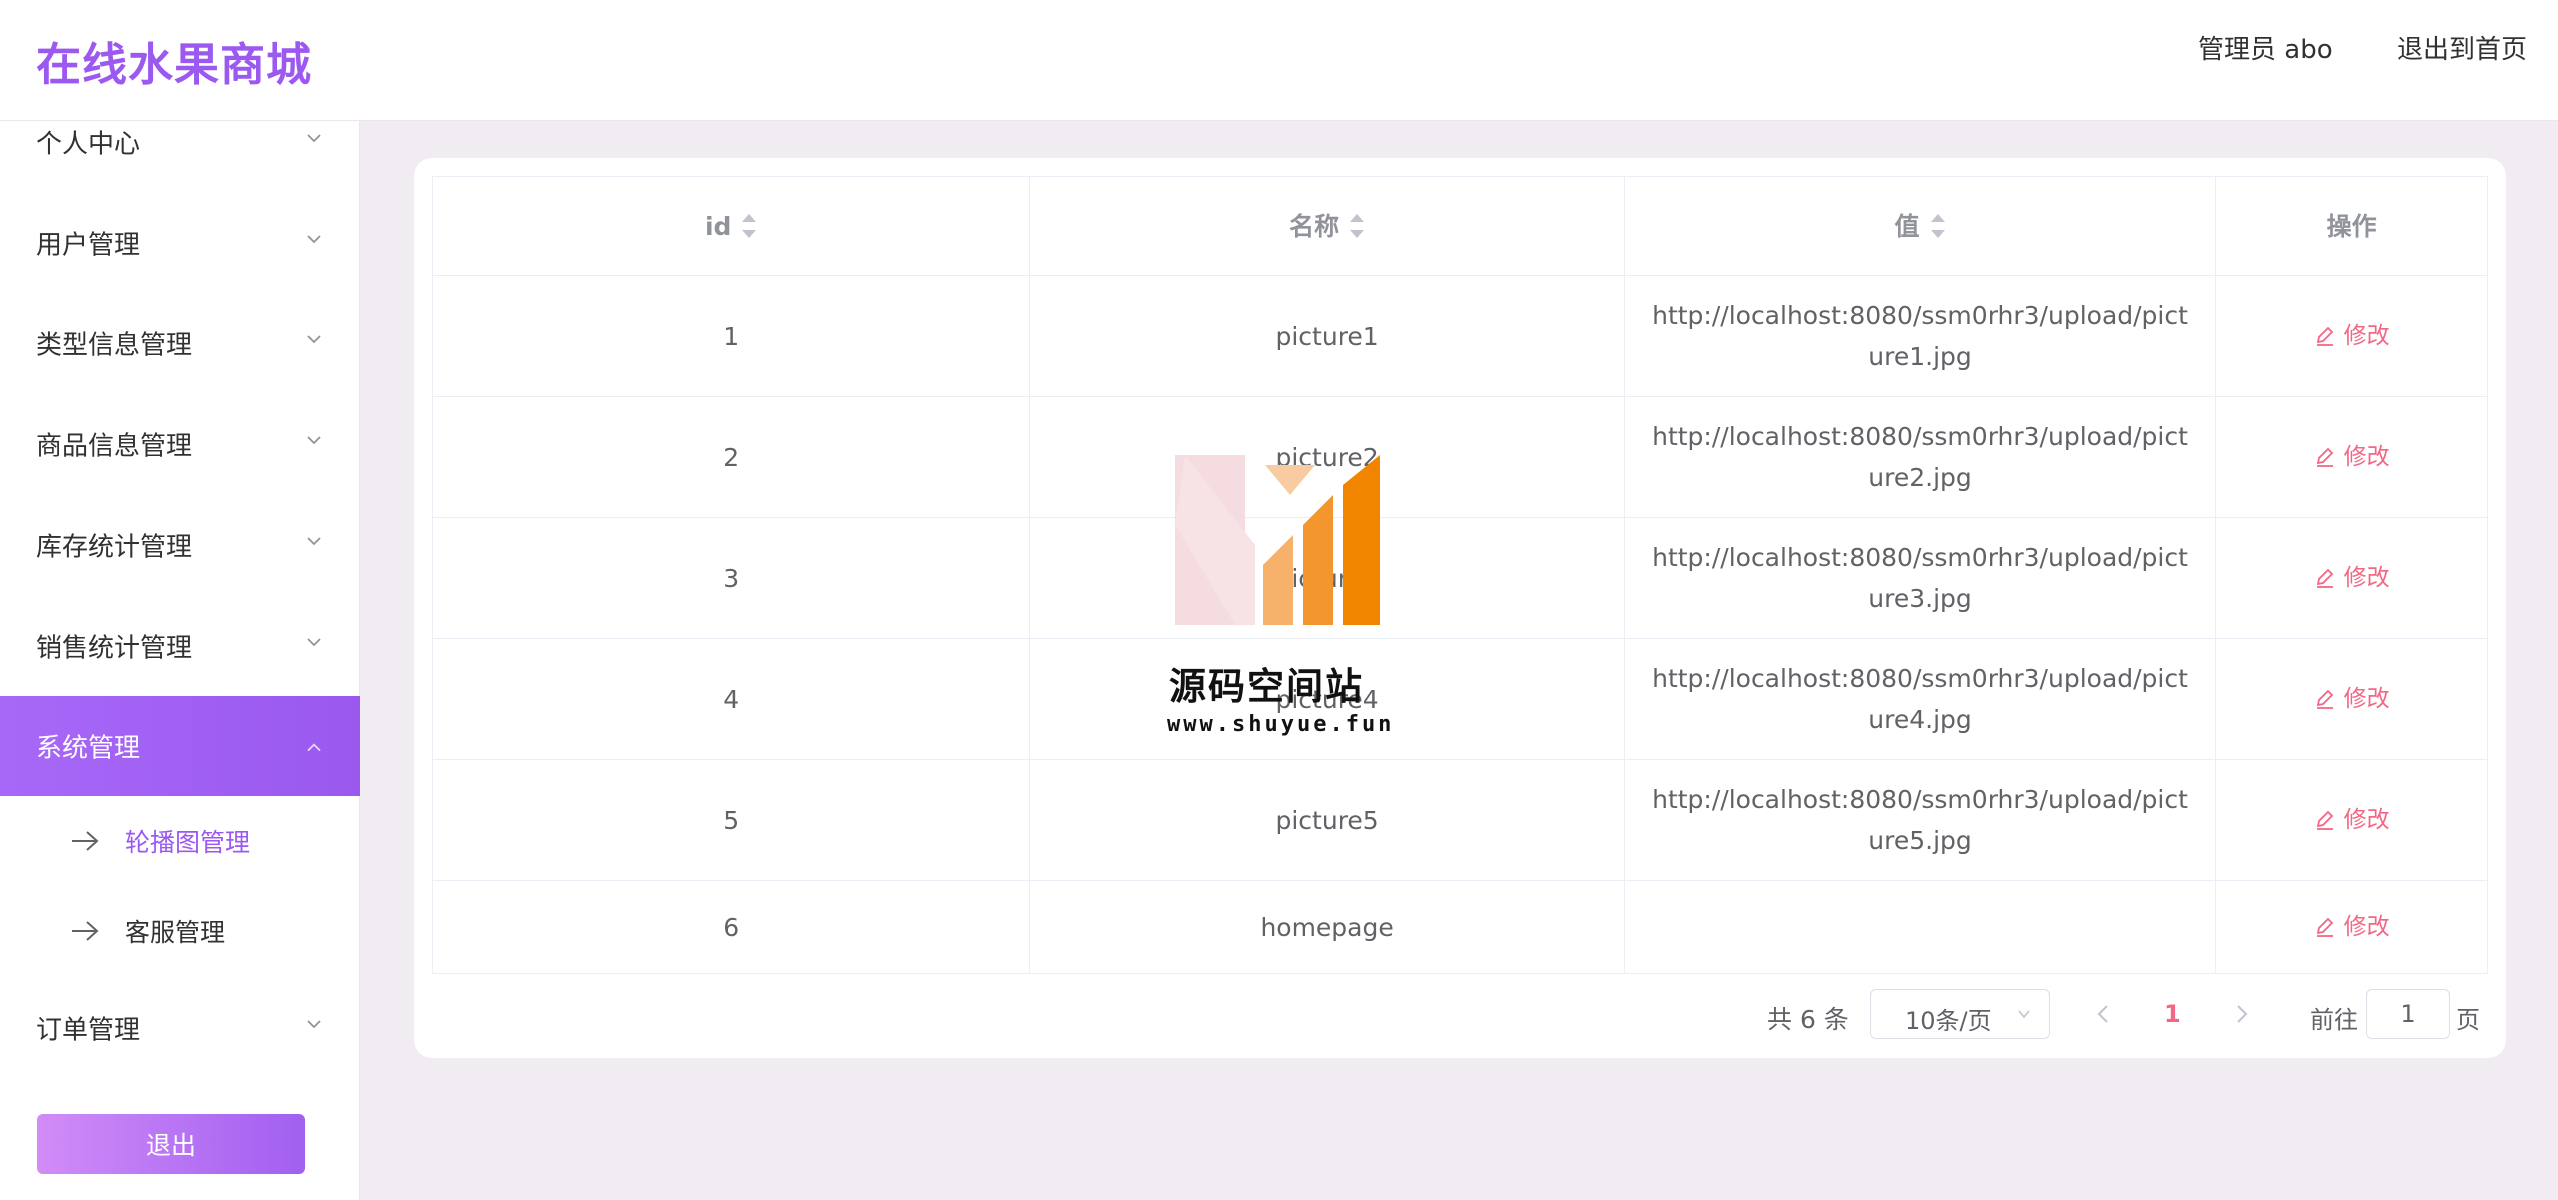 The width and height of the screenshot is (2558, 1200). I want to click on goto-page-input, so click(2408, 1014).